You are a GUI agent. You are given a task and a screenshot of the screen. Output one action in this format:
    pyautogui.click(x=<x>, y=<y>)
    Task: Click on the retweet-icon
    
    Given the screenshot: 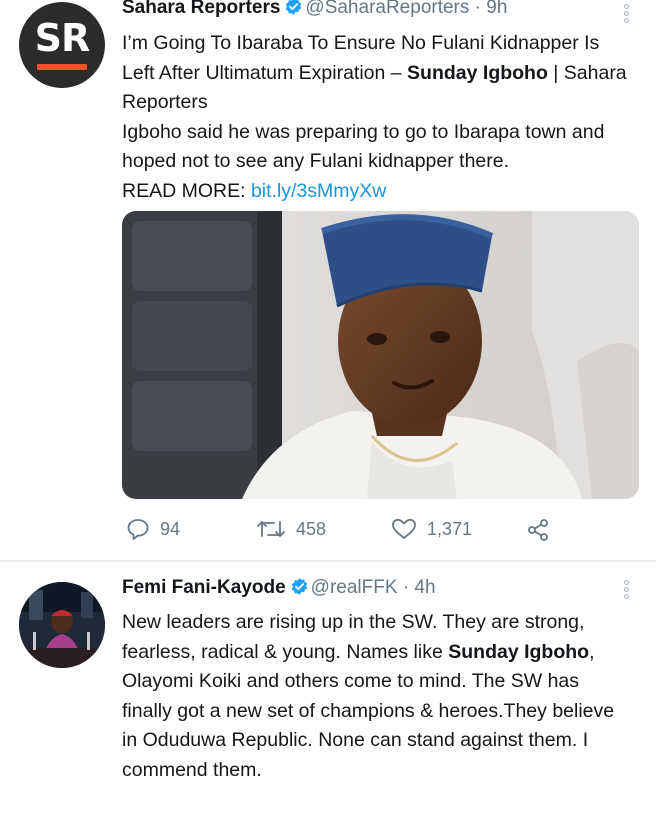 What is the action you would take?
    pyautogui.click(x=271, y=529)
    